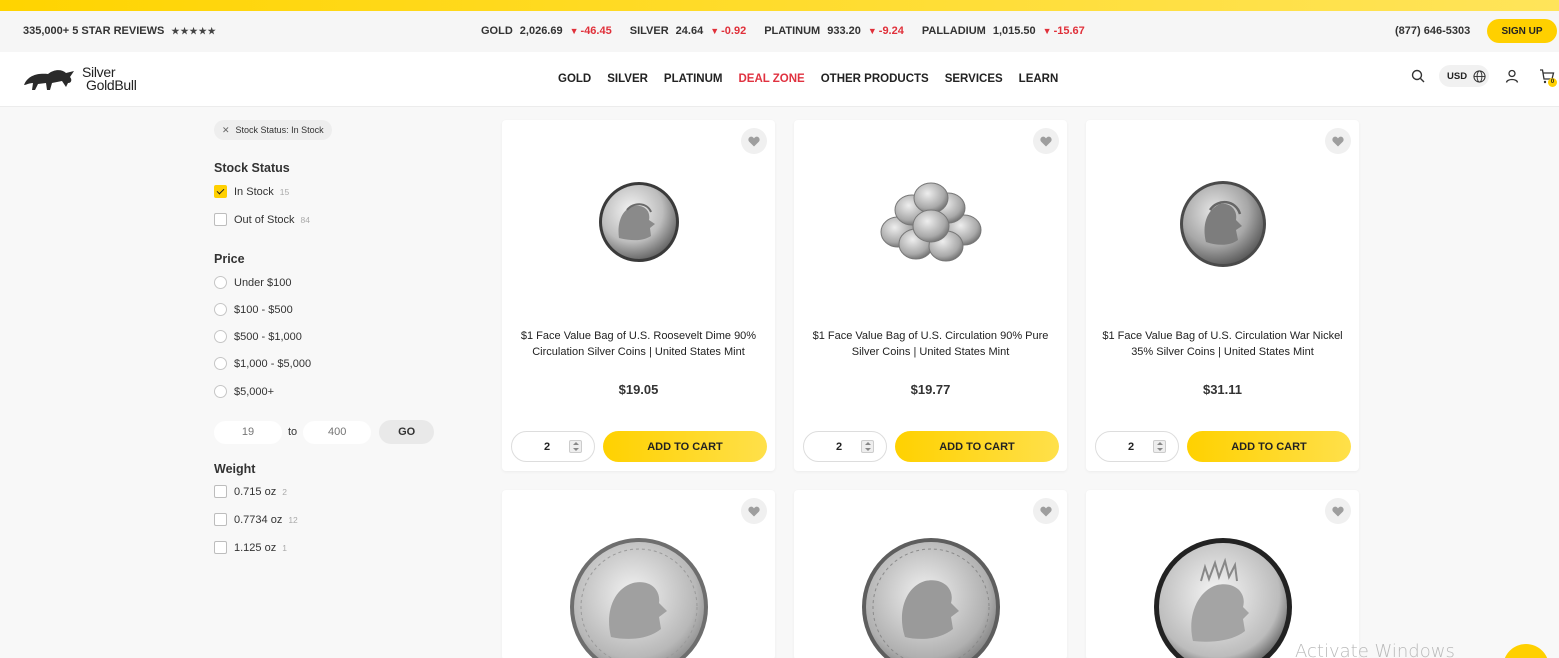  I want to click on spot-price-platinum: PLATINUM 933.20 ▼ -9.24, so click(834, 31).